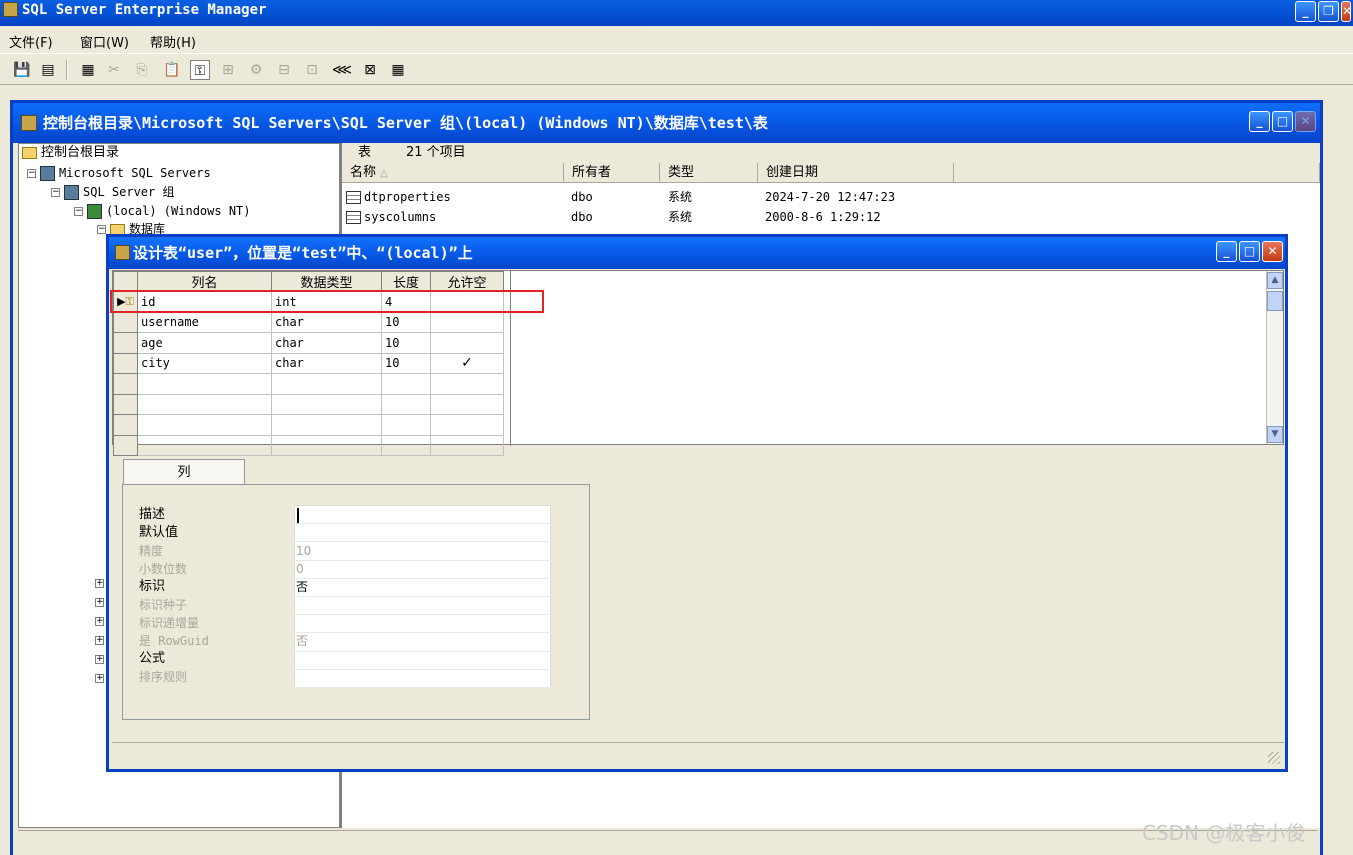 The height and width of the screenshot is (855, 1353). I want to click on column-header-owner: 所有者, so click(612, 173).